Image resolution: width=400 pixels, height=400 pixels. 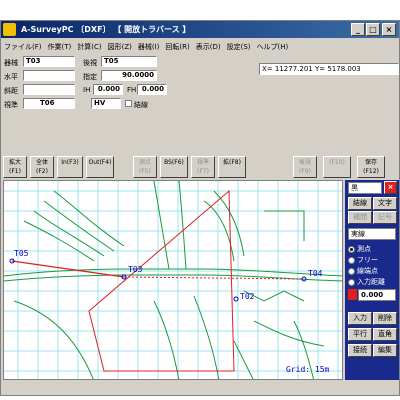 What do you see at coordinates (315, 273) in the screenshot?
I see `station-label-t04: T04` at bounding box center [315, 273].